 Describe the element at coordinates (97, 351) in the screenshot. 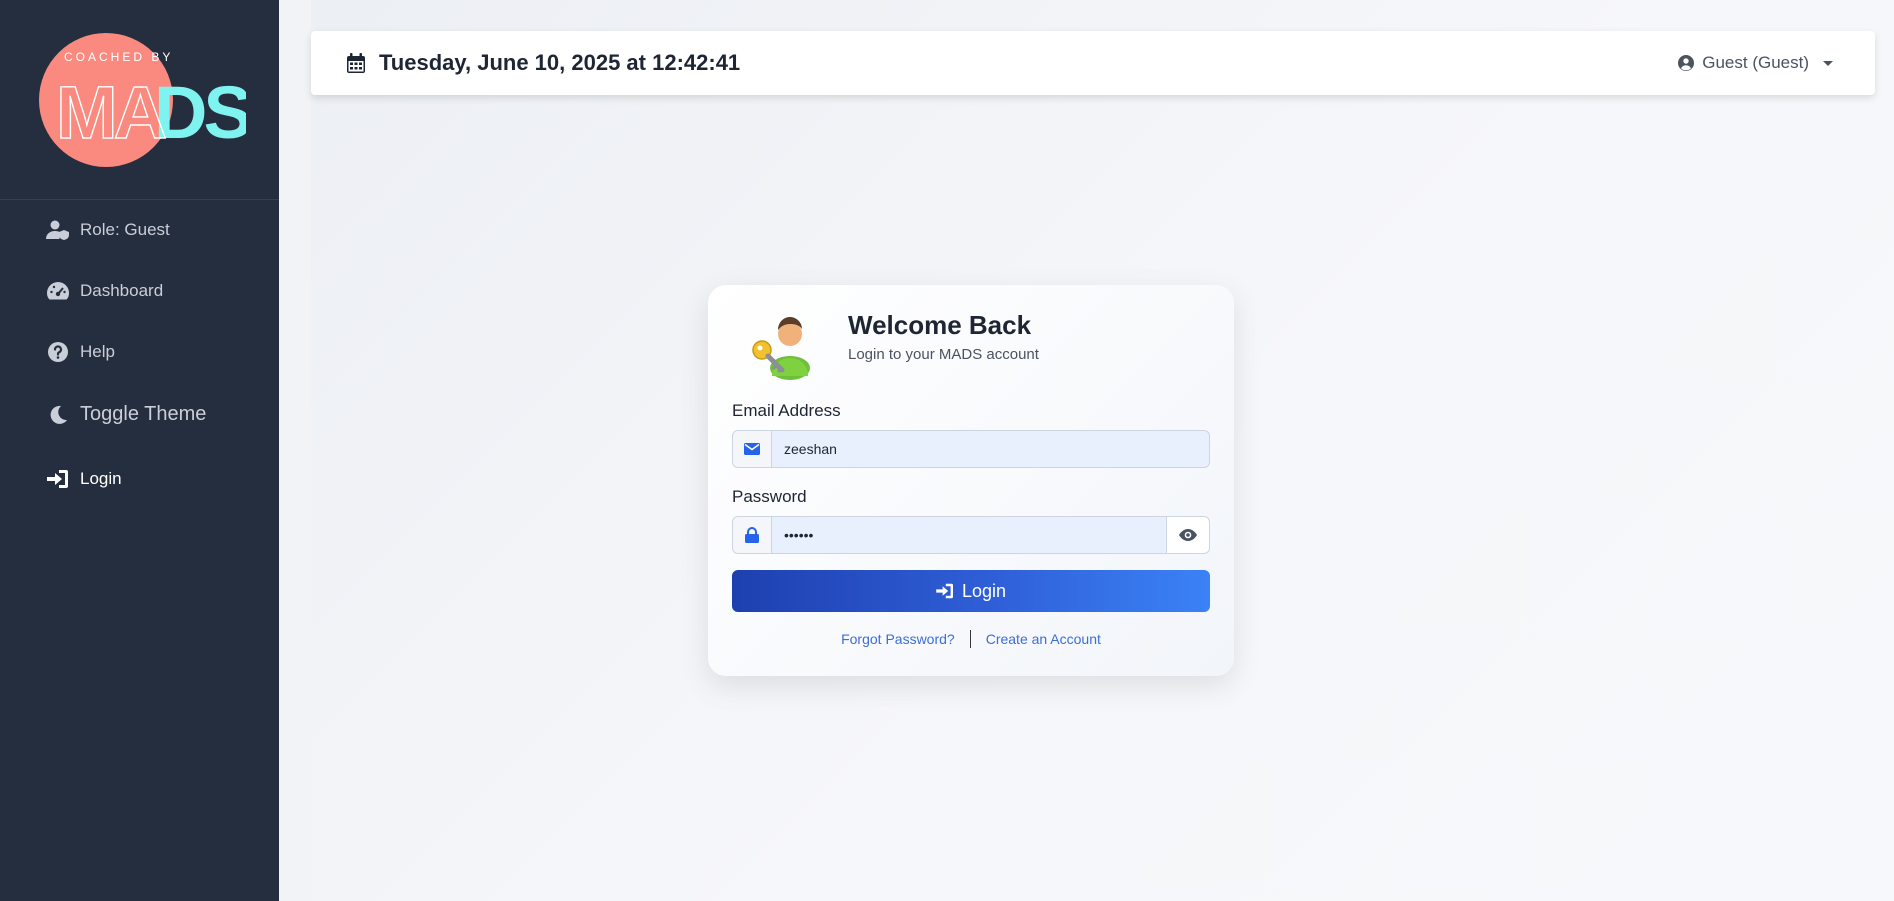

I see `sidebar-item-label: Help` at that location.